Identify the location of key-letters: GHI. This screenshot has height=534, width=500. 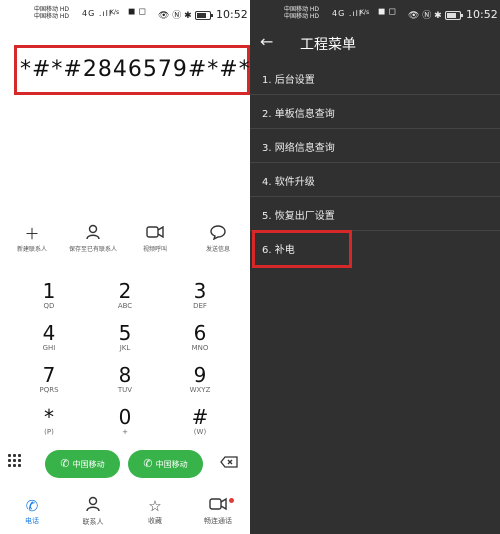
(49, 348).